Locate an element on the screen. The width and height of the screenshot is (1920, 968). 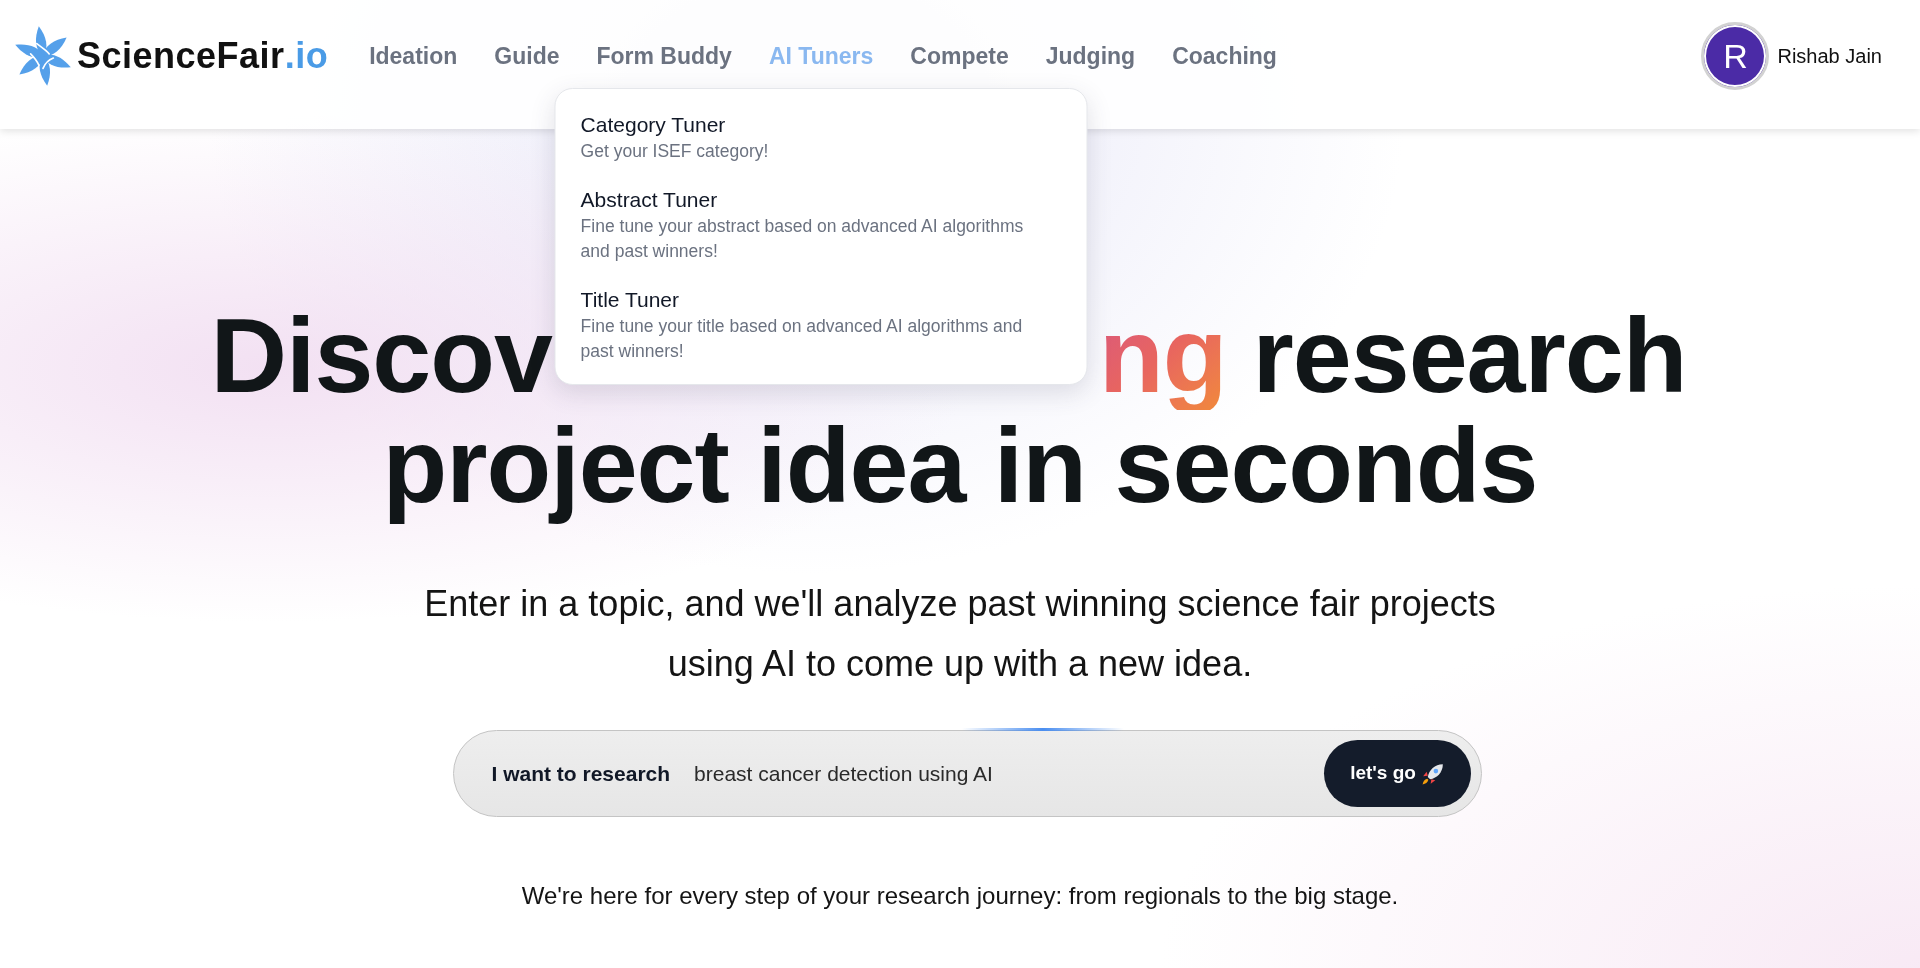
nav-link: Judging is located at coordinates (1090, 56).